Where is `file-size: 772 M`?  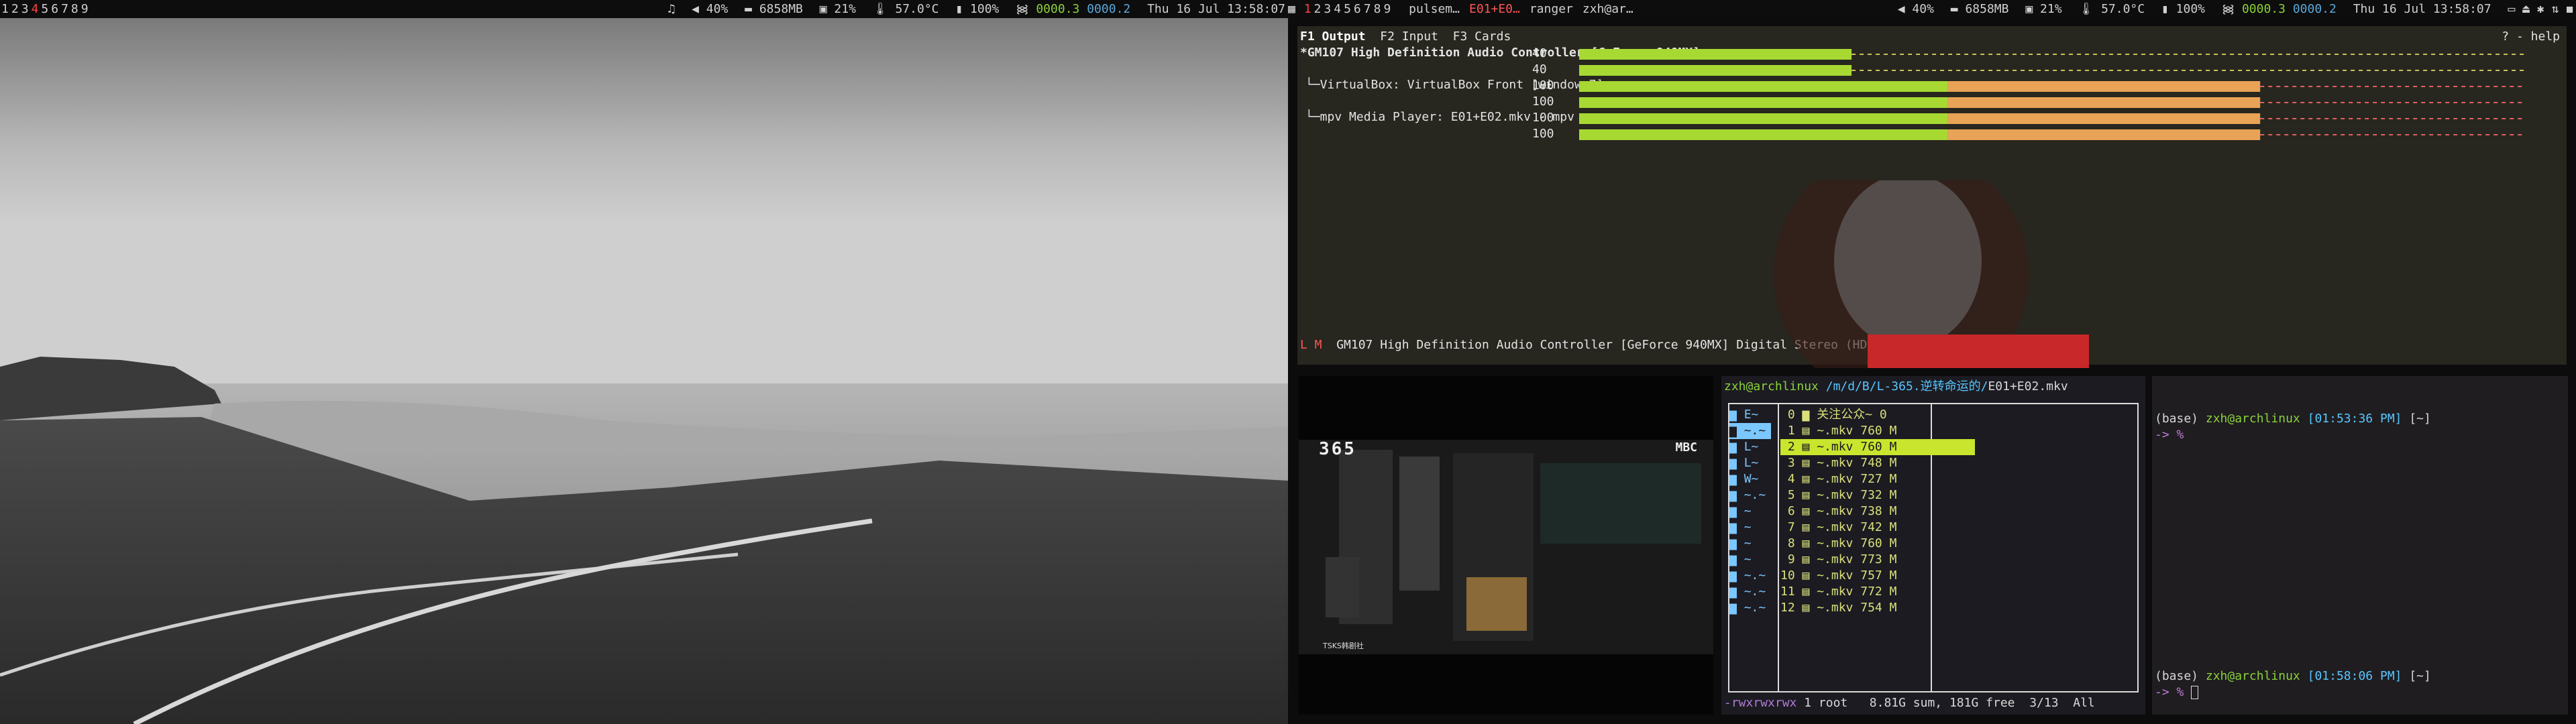 file-size: 772 M is located at coordinates (1878, 592).